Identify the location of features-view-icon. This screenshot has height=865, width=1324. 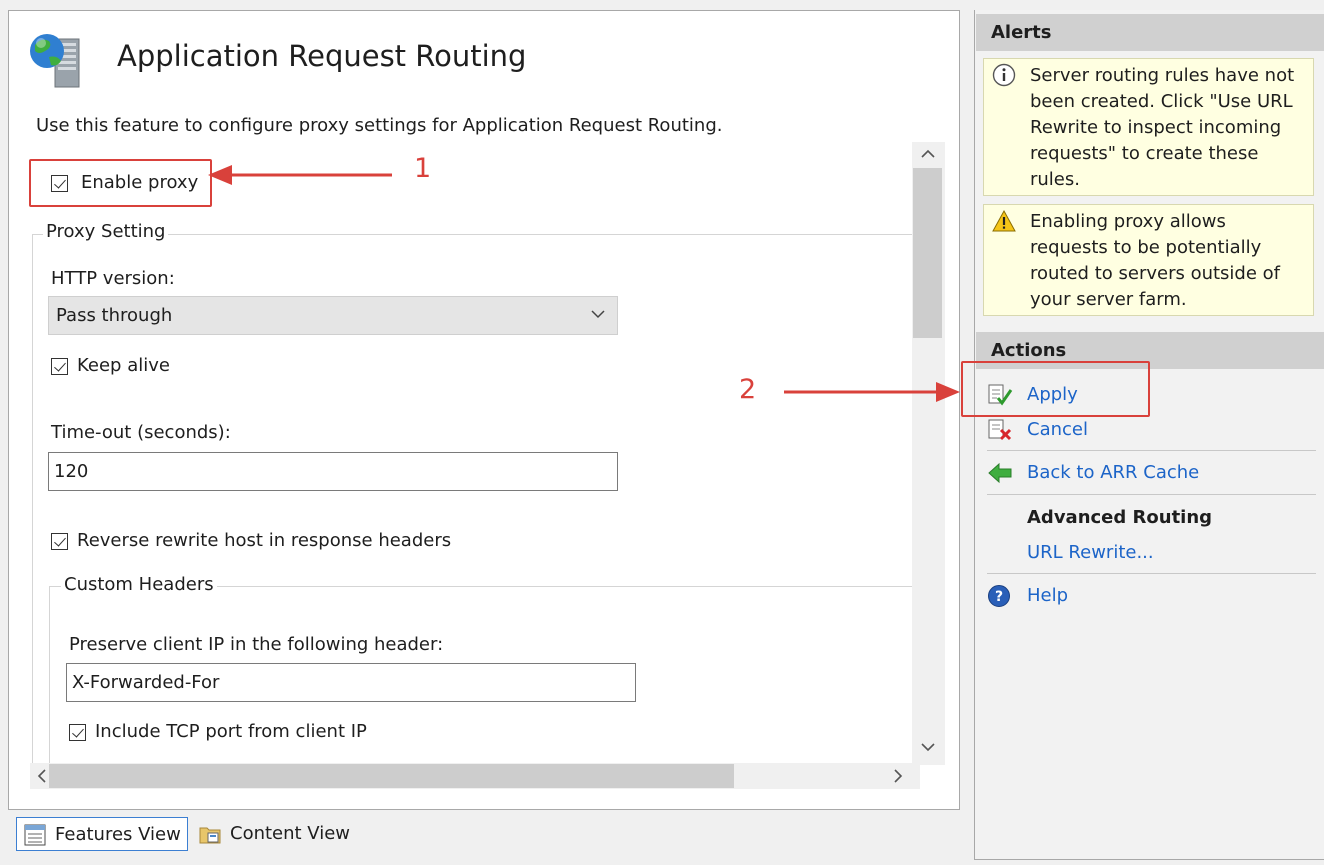
(35, 835).